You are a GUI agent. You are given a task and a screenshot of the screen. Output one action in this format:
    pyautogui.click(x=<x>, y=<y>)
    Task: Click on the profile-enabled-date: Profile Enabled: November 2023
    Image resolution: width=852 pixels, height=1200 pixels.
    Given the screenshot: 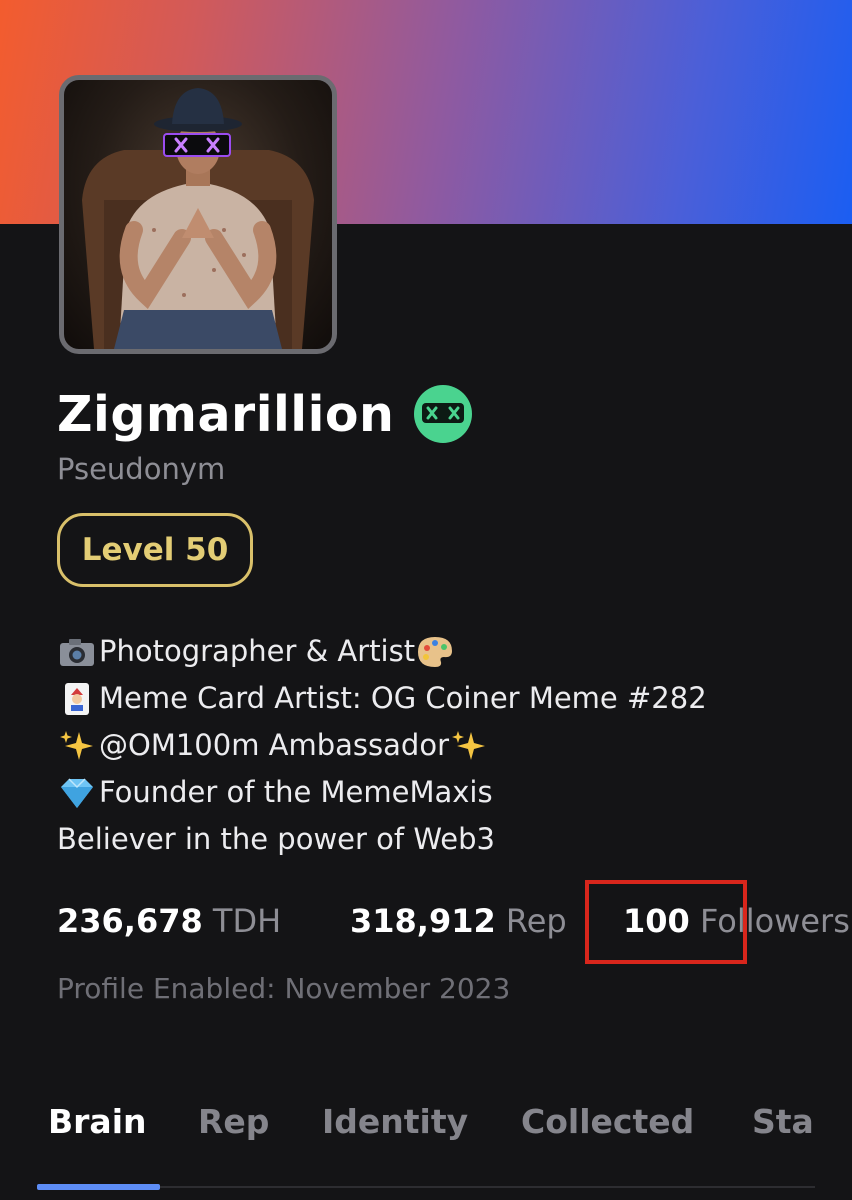 What is the action you would take?
    pyautogui.click(x=284, y=988)
    